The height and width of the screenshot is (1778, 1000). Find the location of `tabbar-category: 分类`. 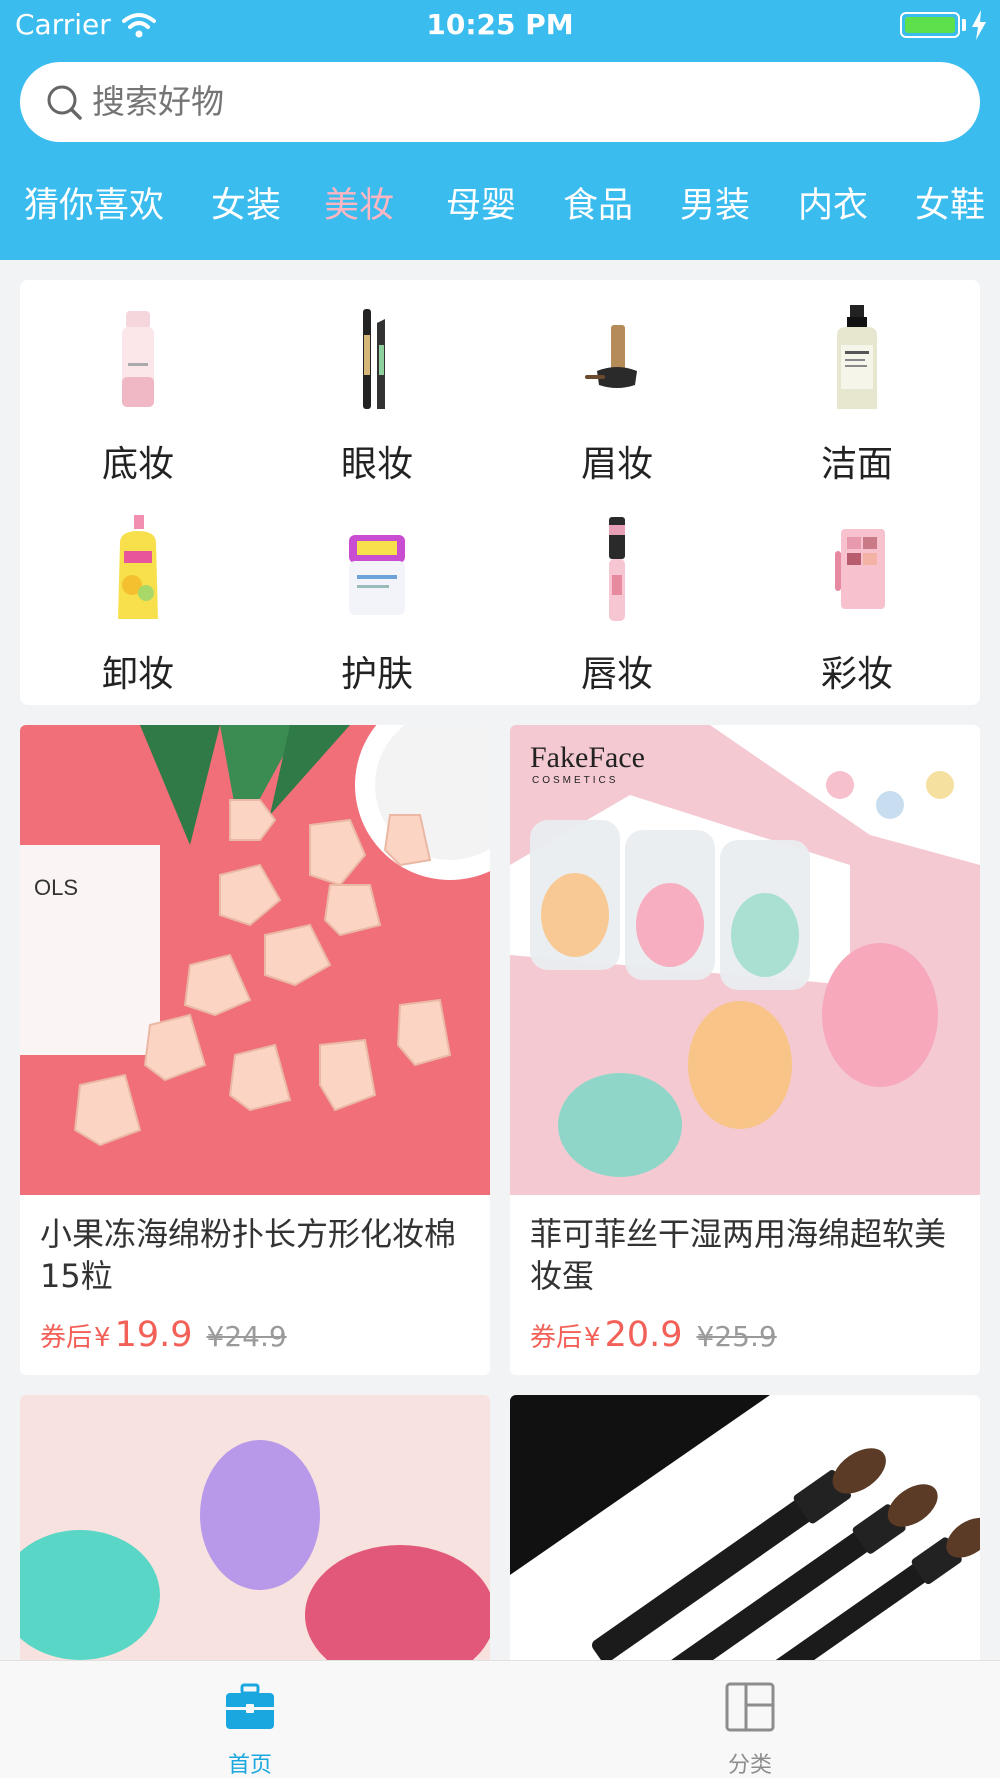

tabbar-category: 分类 is located at coordinates (750, 1719).